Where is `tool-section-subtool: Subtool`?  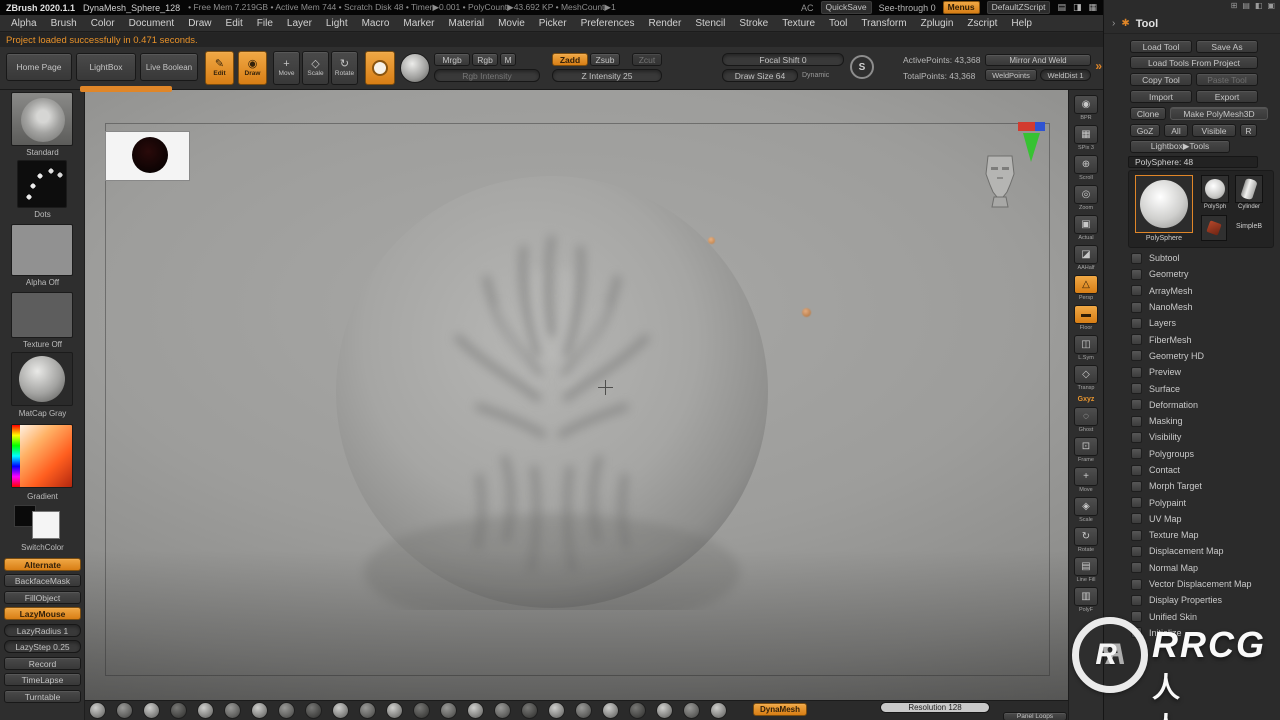 tool-section-subtool: Subtool is located at coordinates (1192, 258).